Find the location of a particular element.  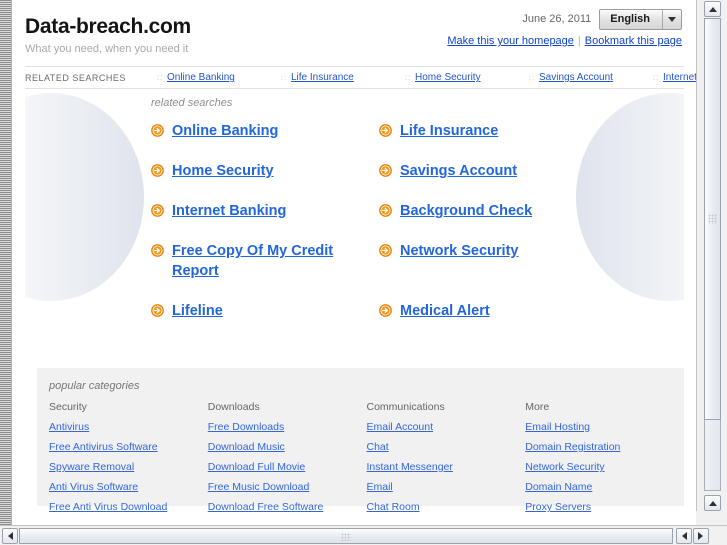

language-select: English is located at coordinates (640, 19).